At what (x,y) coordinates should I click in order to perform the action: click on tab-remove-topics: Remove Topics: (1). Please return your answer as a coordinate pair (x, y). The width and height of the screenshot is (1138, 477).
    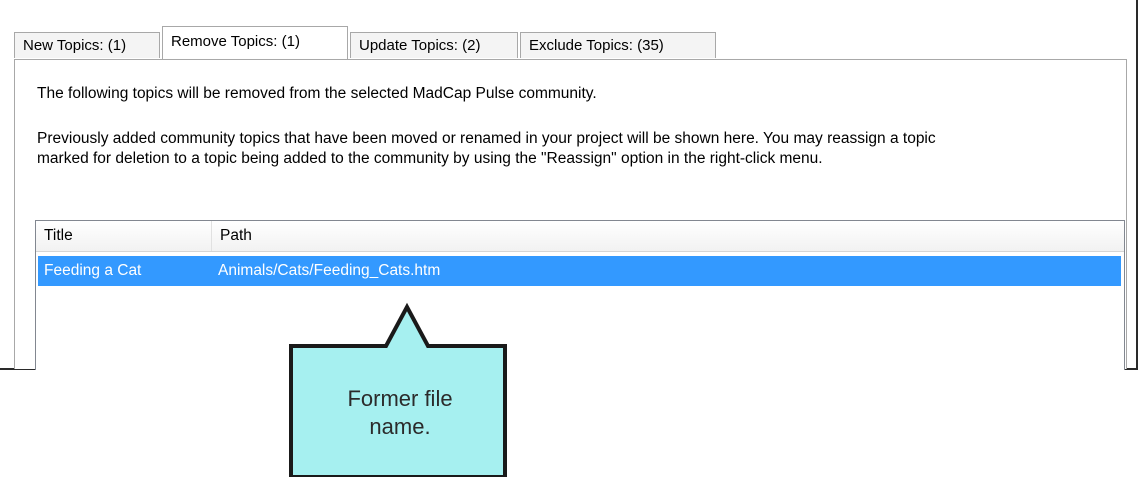
    Looking at the image, I should click on (255, 42).